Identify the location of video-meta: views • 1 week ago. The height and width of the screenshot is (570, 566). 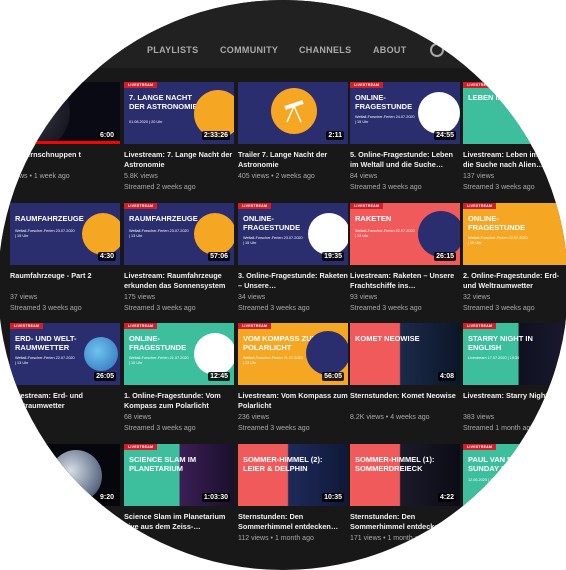
(40, 176).